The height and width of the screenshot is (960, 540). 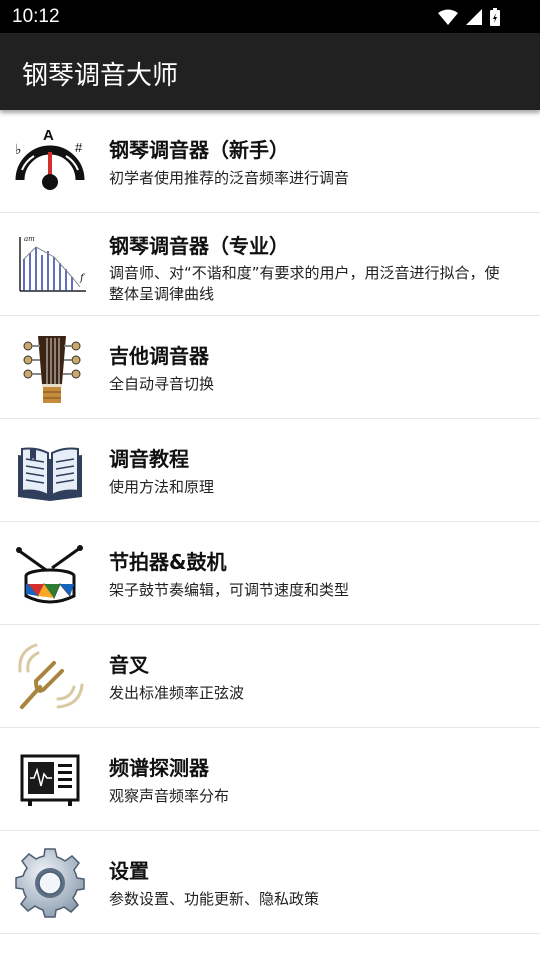 I want to click on menu-item-piano-tuner-beginner: ♭ A # 钢琴调音器（新手） 初学者使用推荐的泛音频率进行调音, so click(x=270, y=161).